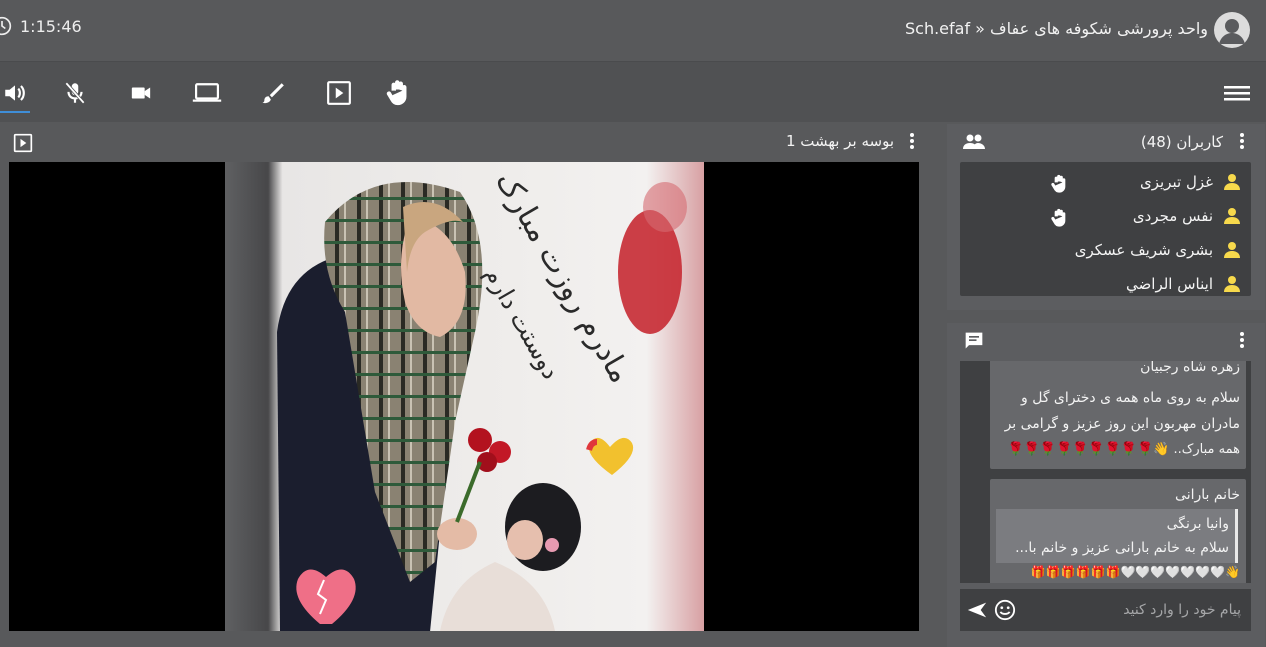  I want to click on play-media-icon, so click(339, 93).